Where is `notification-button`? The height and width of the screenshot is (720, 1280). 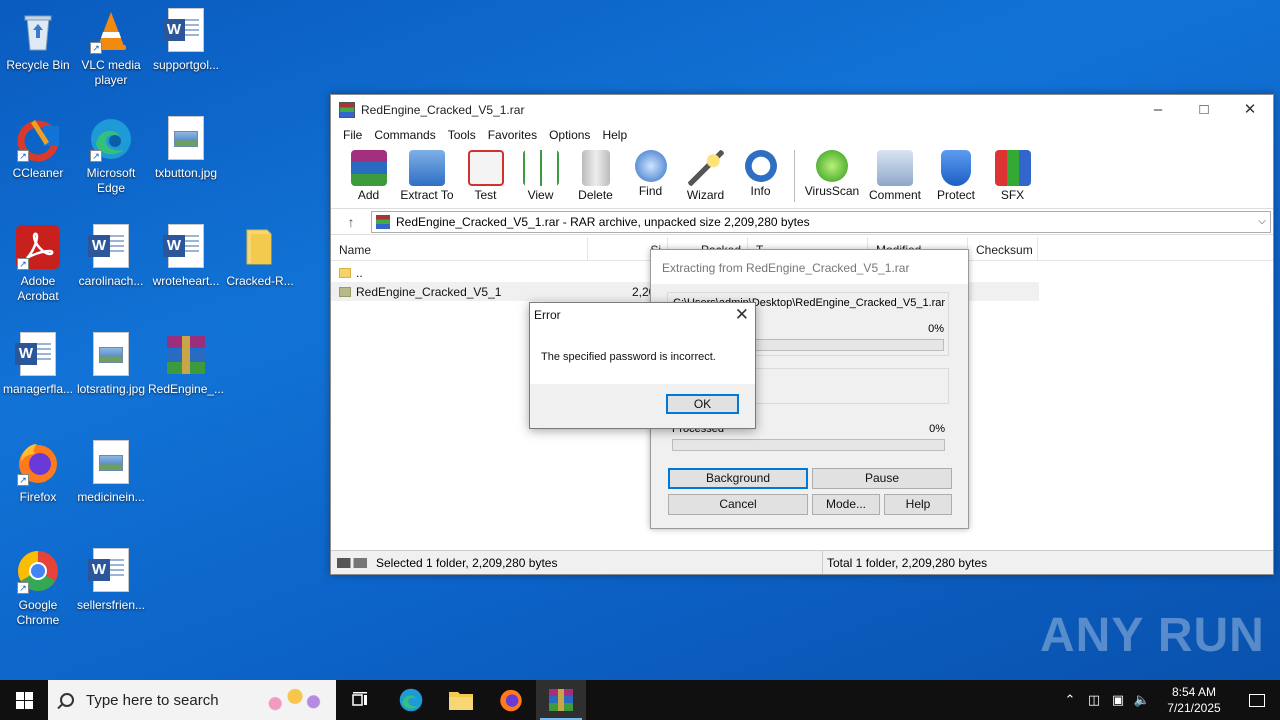 notification-button is located at coordinates (1257, 700).